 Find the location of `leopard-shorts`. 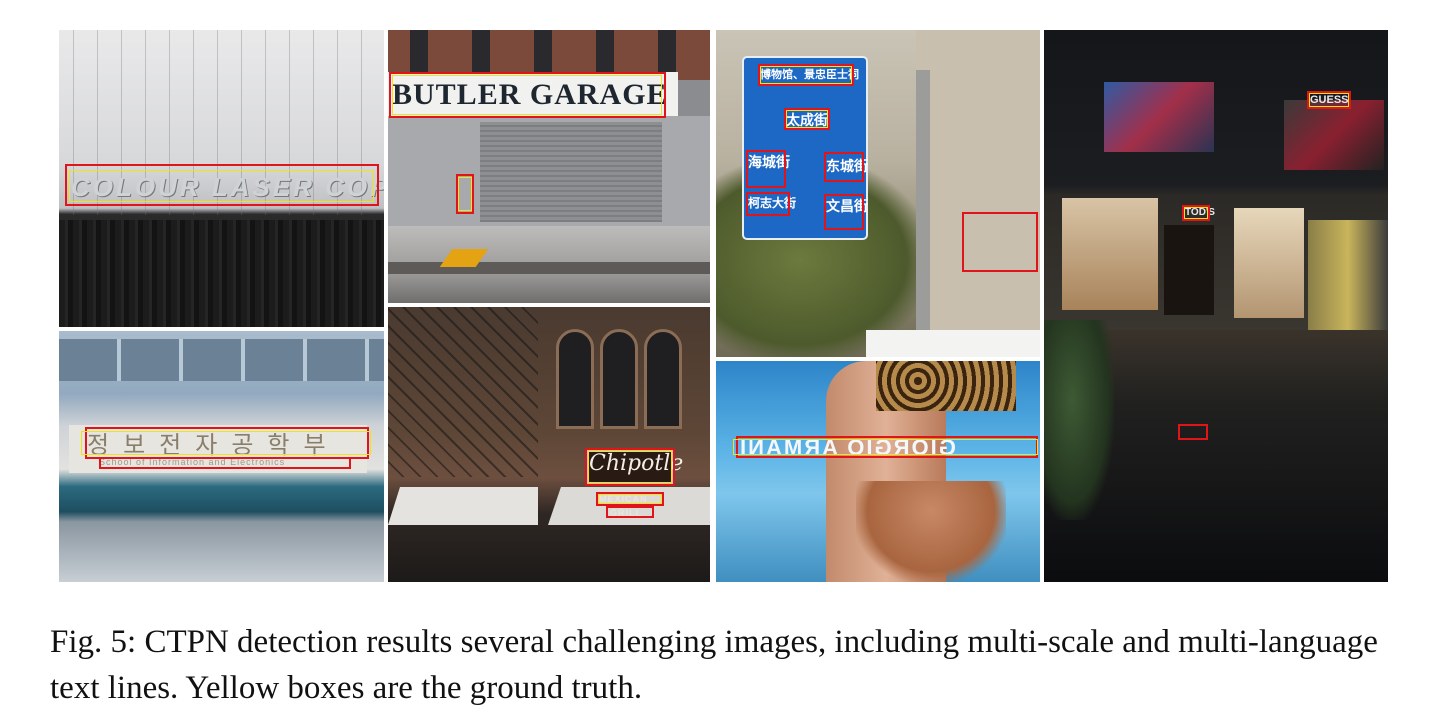

leopard-shorts is located at coordinates (946, 386).